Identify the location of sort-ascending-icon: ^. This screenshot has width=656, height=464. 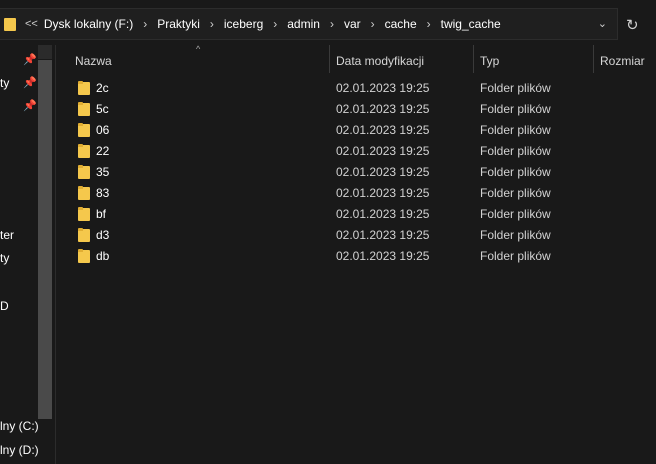
(198, 49).